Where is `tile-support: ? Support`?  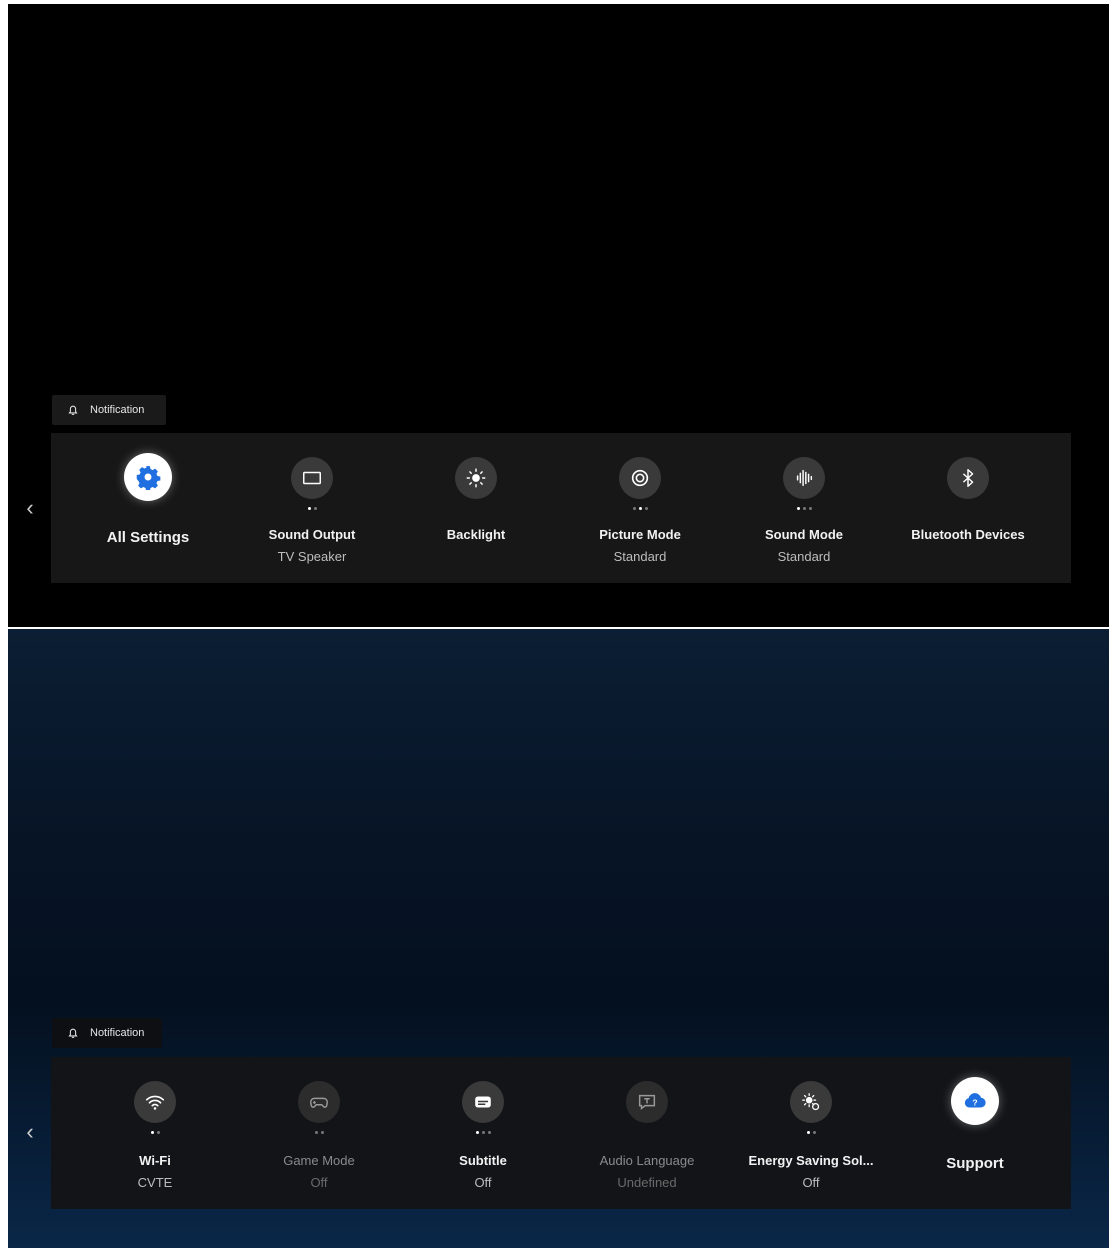 tile-support: ? Support is located at coordinates (975, 1132).